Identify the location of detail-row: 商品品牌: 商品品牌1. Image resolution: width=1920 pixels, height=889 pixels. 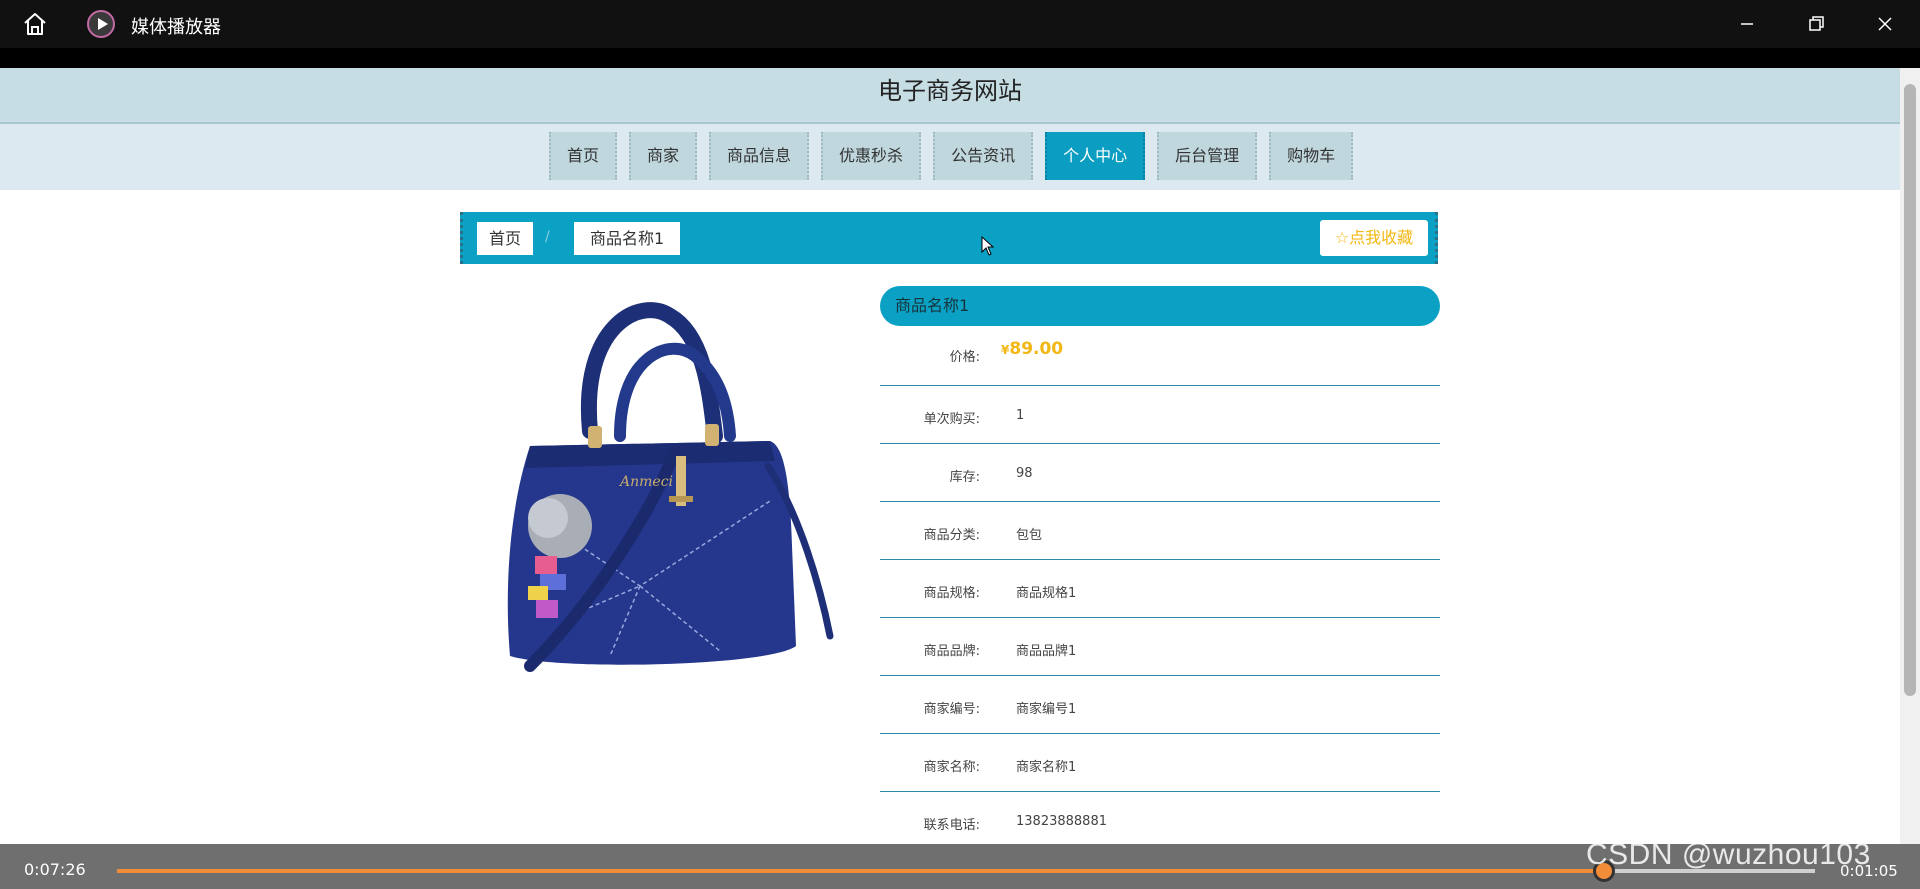
(1160, 647).